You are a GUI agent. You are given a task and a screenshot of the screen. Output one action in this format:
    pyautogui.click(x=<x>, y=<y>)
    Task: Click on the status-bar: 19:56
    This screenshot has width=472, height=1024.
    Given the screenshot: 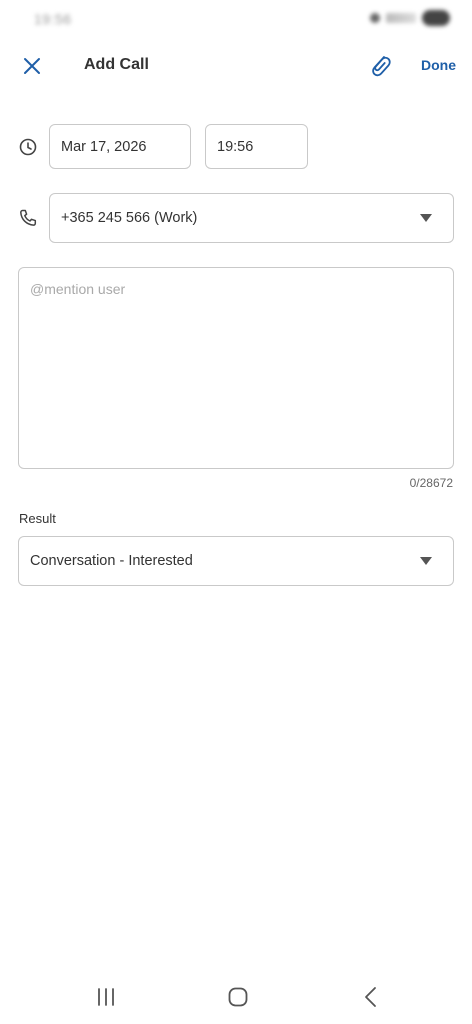 What is the action you would take?
    pyautogui.click(x=236, y=20)
    